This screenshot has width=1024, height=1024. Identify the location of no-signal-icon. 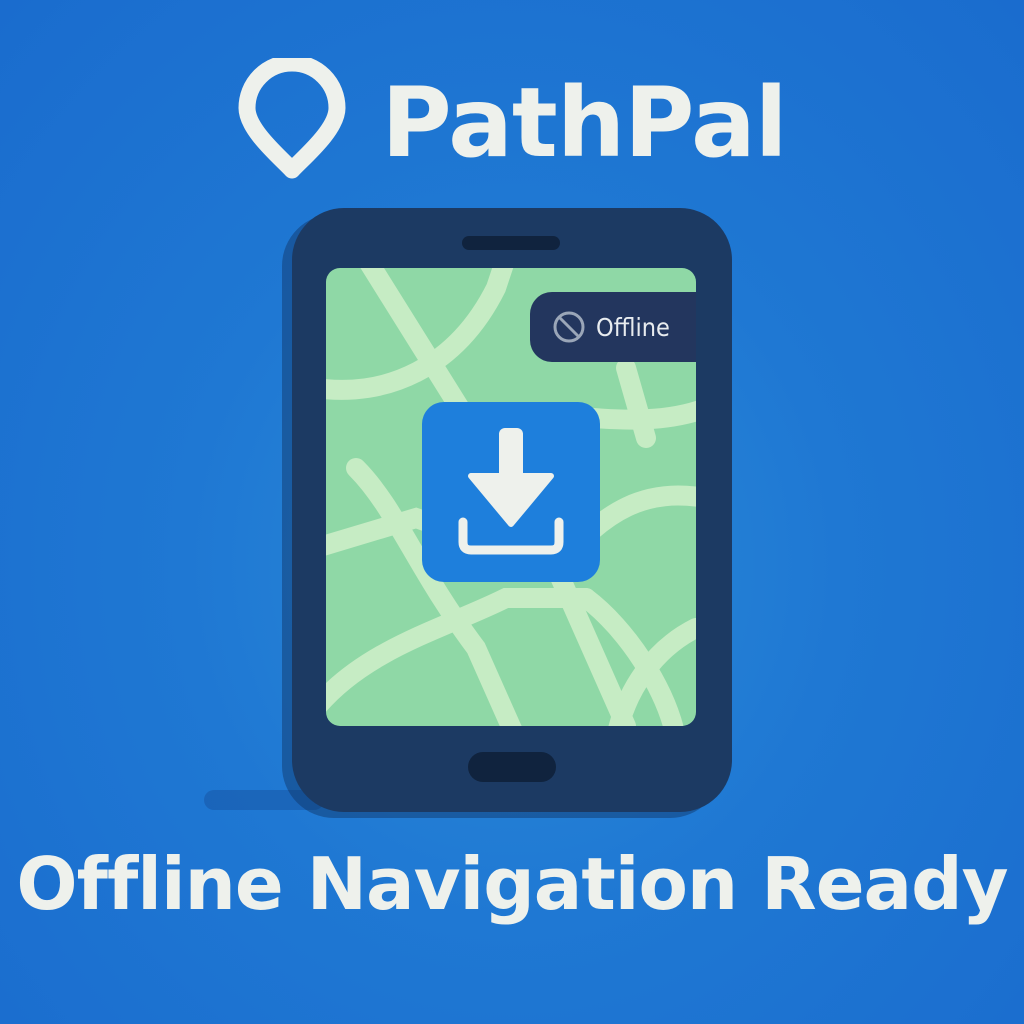
(569, 327).